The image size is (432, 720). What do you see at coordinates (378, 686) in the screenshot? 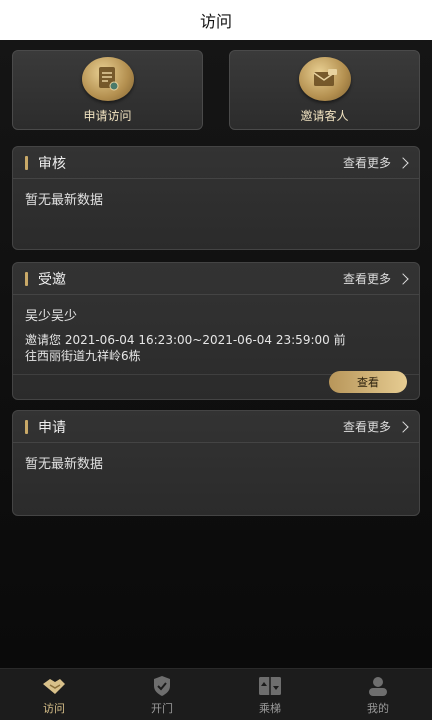
I see `user-icon` at bounding box center [378, 686].